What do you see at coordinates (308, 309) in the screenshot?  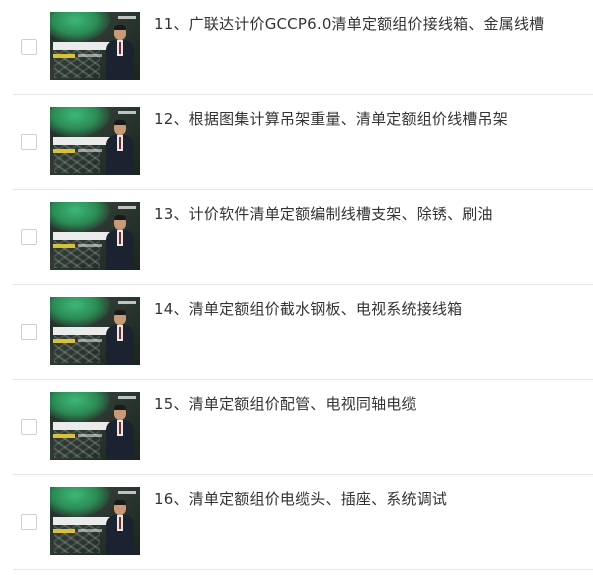 I see `lesson-title: 14、清单定额组价截水钢板、电视系统接线箱` at bounding box center [308, 309].